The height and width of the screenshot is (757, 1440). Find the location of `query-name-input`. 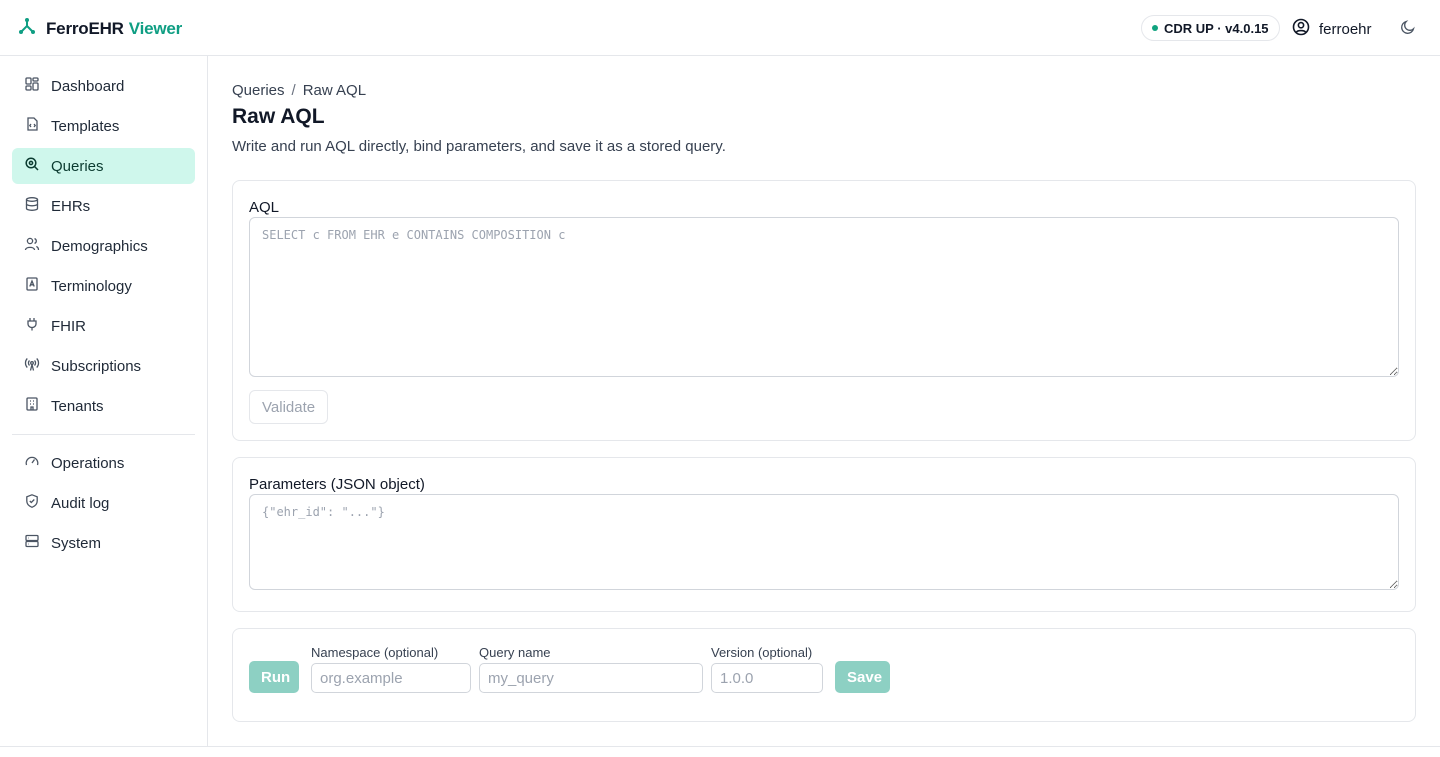

query-name-input is located at coordinates (591, 678).